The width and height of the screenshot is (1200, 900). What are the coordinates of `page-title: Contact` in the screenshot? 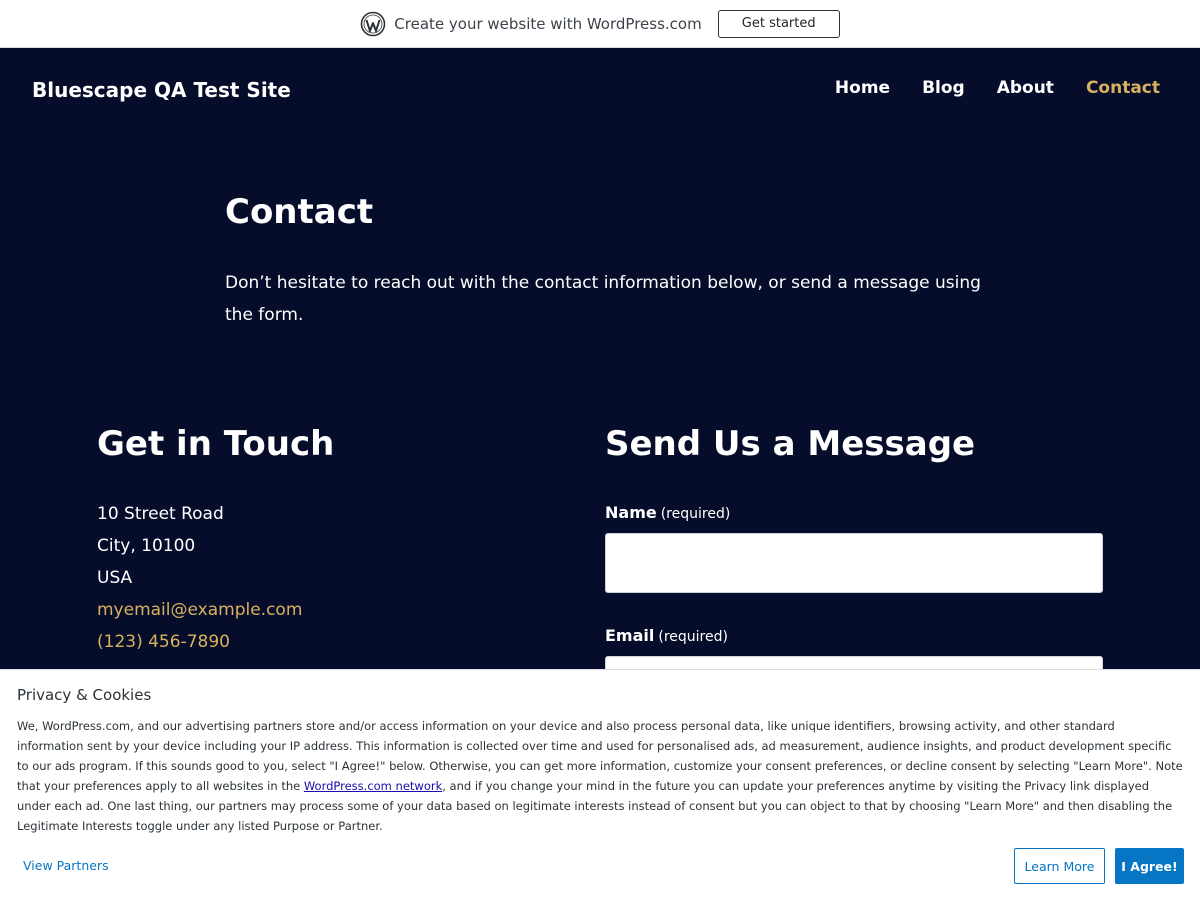 It's located at (299, 212).